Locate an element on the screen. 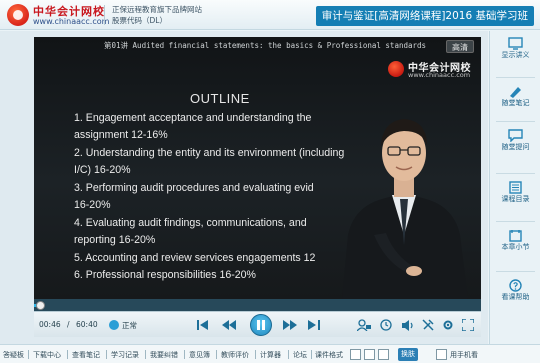 The width and height of the screenshot is (540, 363). fullscreen-icon is located at coordinates (468, 325).